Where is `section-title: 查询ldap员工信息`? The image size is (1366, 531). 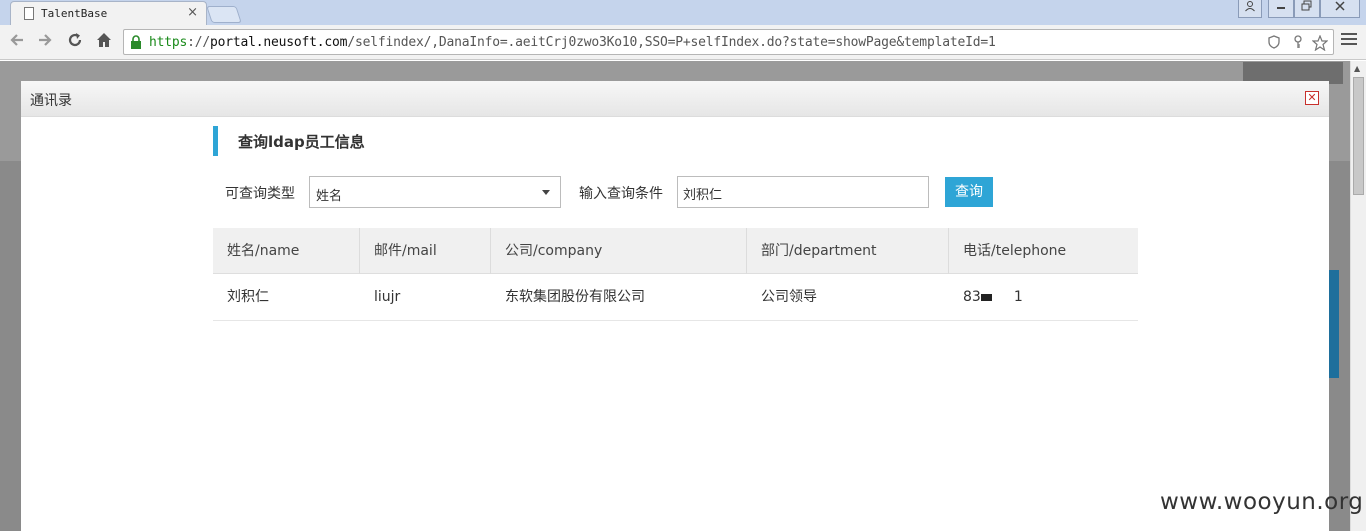 section-title: 查询ldap员工信息 is located at coordinates (301, 142).